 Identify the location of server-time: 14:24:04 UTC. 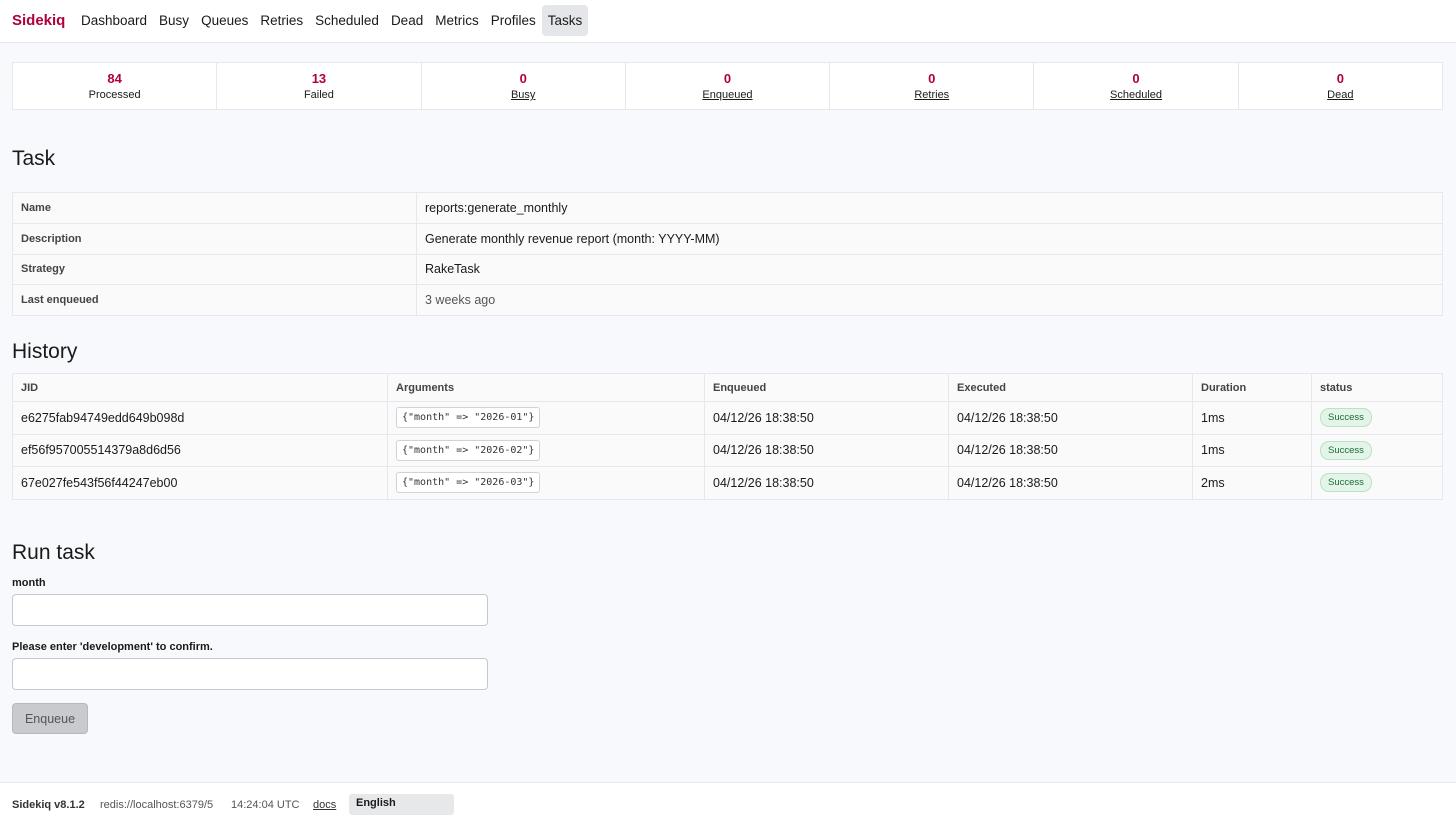
(265, 805).